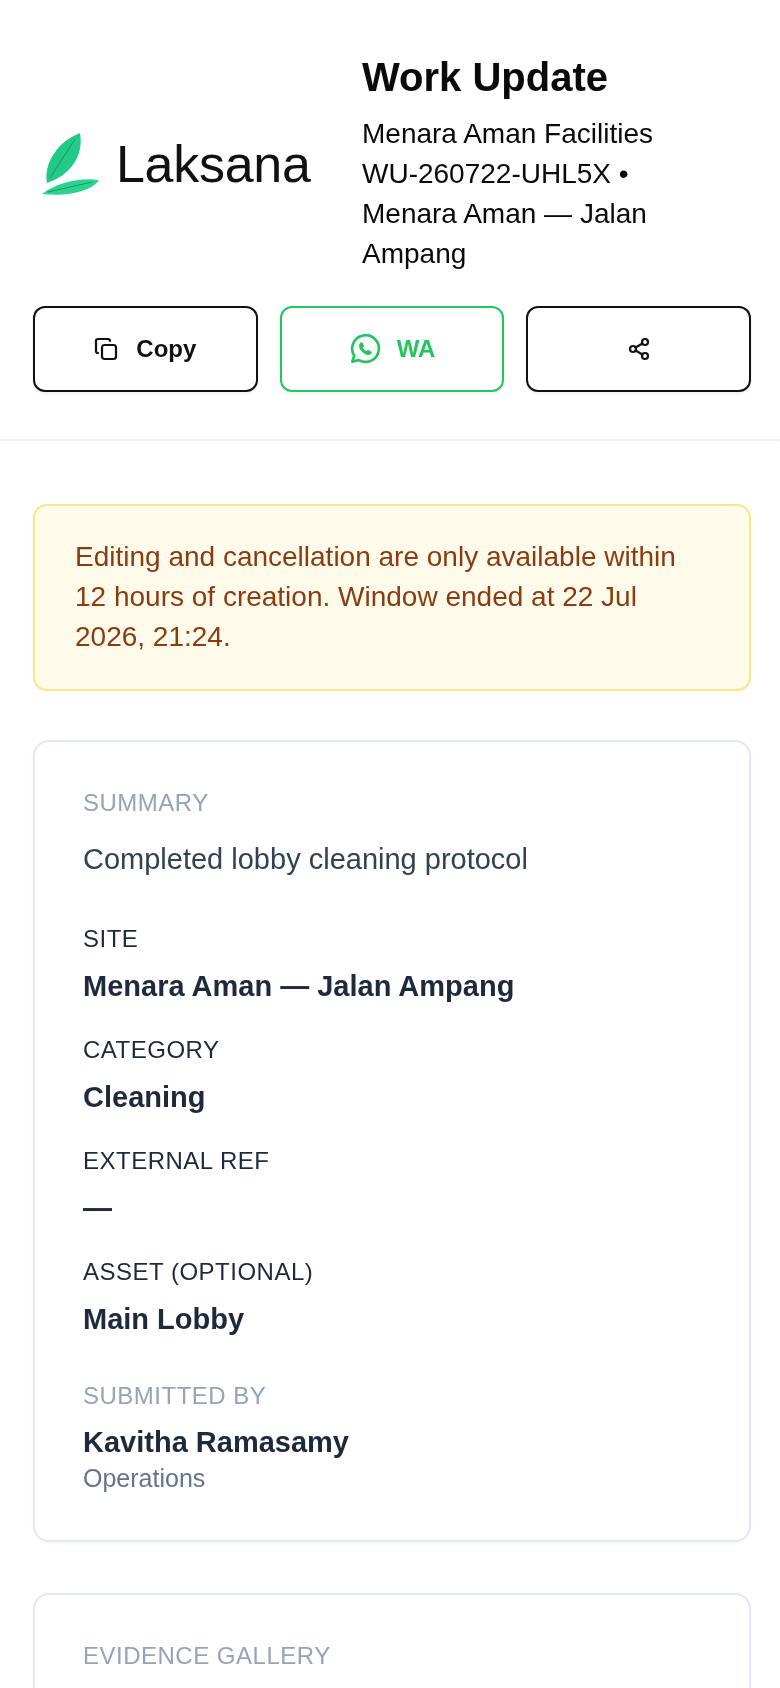  Describe the element at coordinates (145, 1097) in the screenshot. I see `field-value: Cleaning` at that location.